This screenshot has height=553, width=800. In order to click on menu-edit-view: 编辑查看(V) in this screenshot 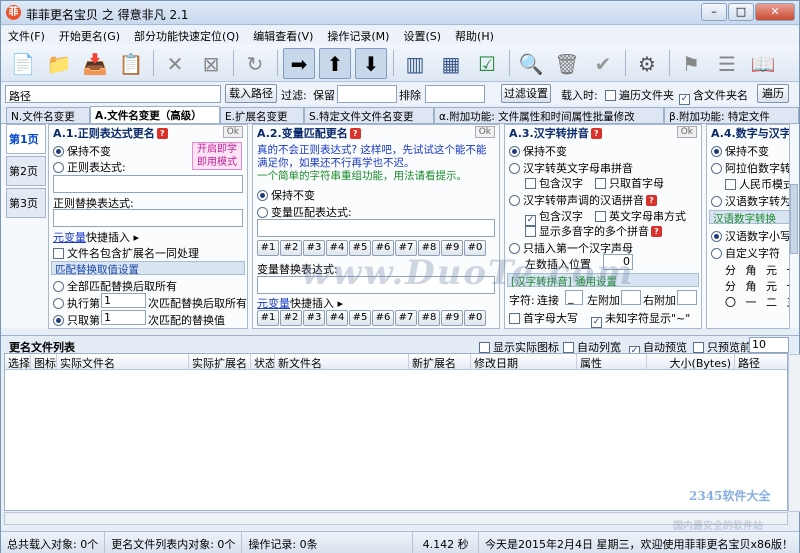, I will do `click(283, 35)`.